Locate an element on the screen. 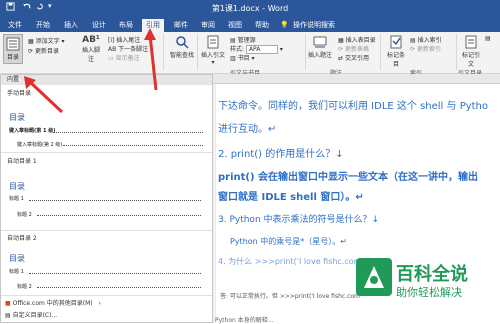 Image resolution: width=500 pixels, height=324 pixels. watermark-title: 百科全说 is located at coordinates (432, 274).